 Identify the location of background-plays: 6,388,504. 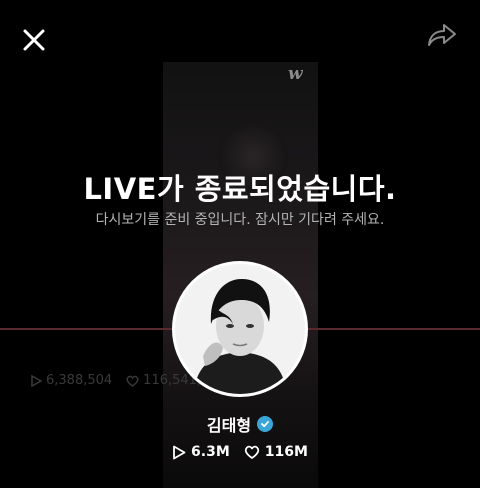
(71, 380).